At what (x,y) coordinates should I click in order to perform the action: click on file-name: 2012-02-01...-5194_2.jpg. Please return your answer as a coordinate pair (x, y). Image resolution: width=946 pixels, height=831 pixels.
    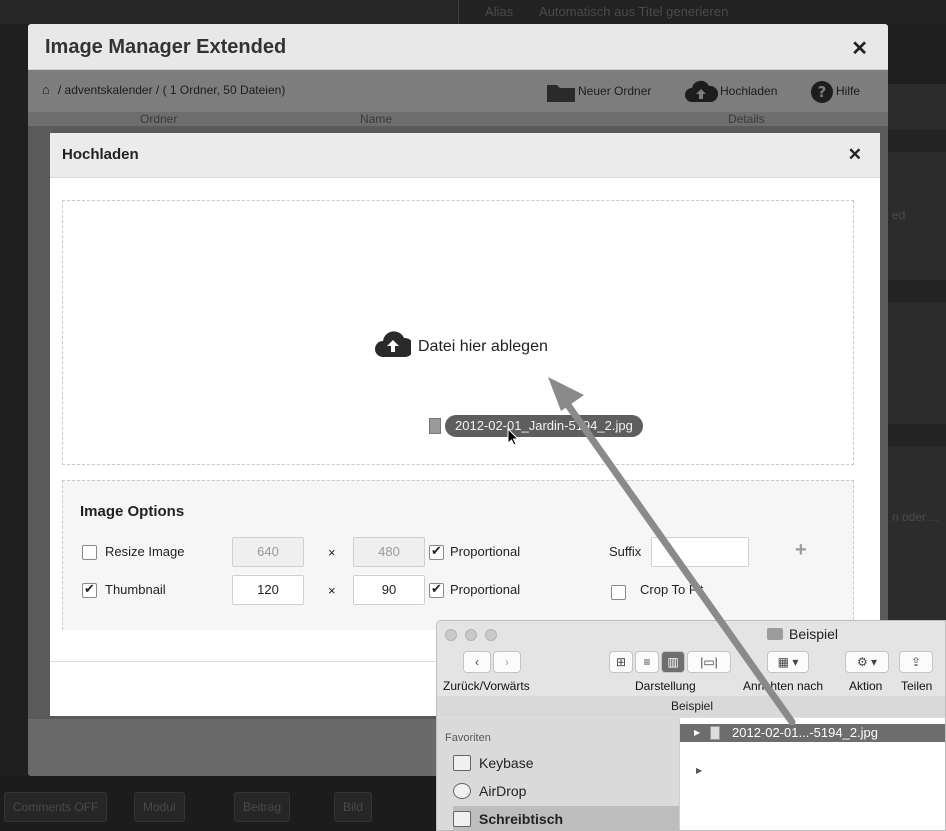
    Looking at the image, I should click on (805, 732).